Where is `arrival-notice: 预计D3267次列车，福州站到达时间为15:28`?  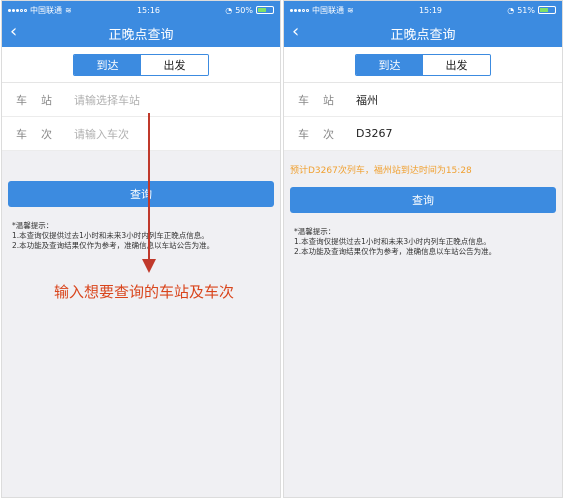 arrival-notice: 预计D3267次列车，福州站到达时间为15:28 is located at coordinates (381, 171).